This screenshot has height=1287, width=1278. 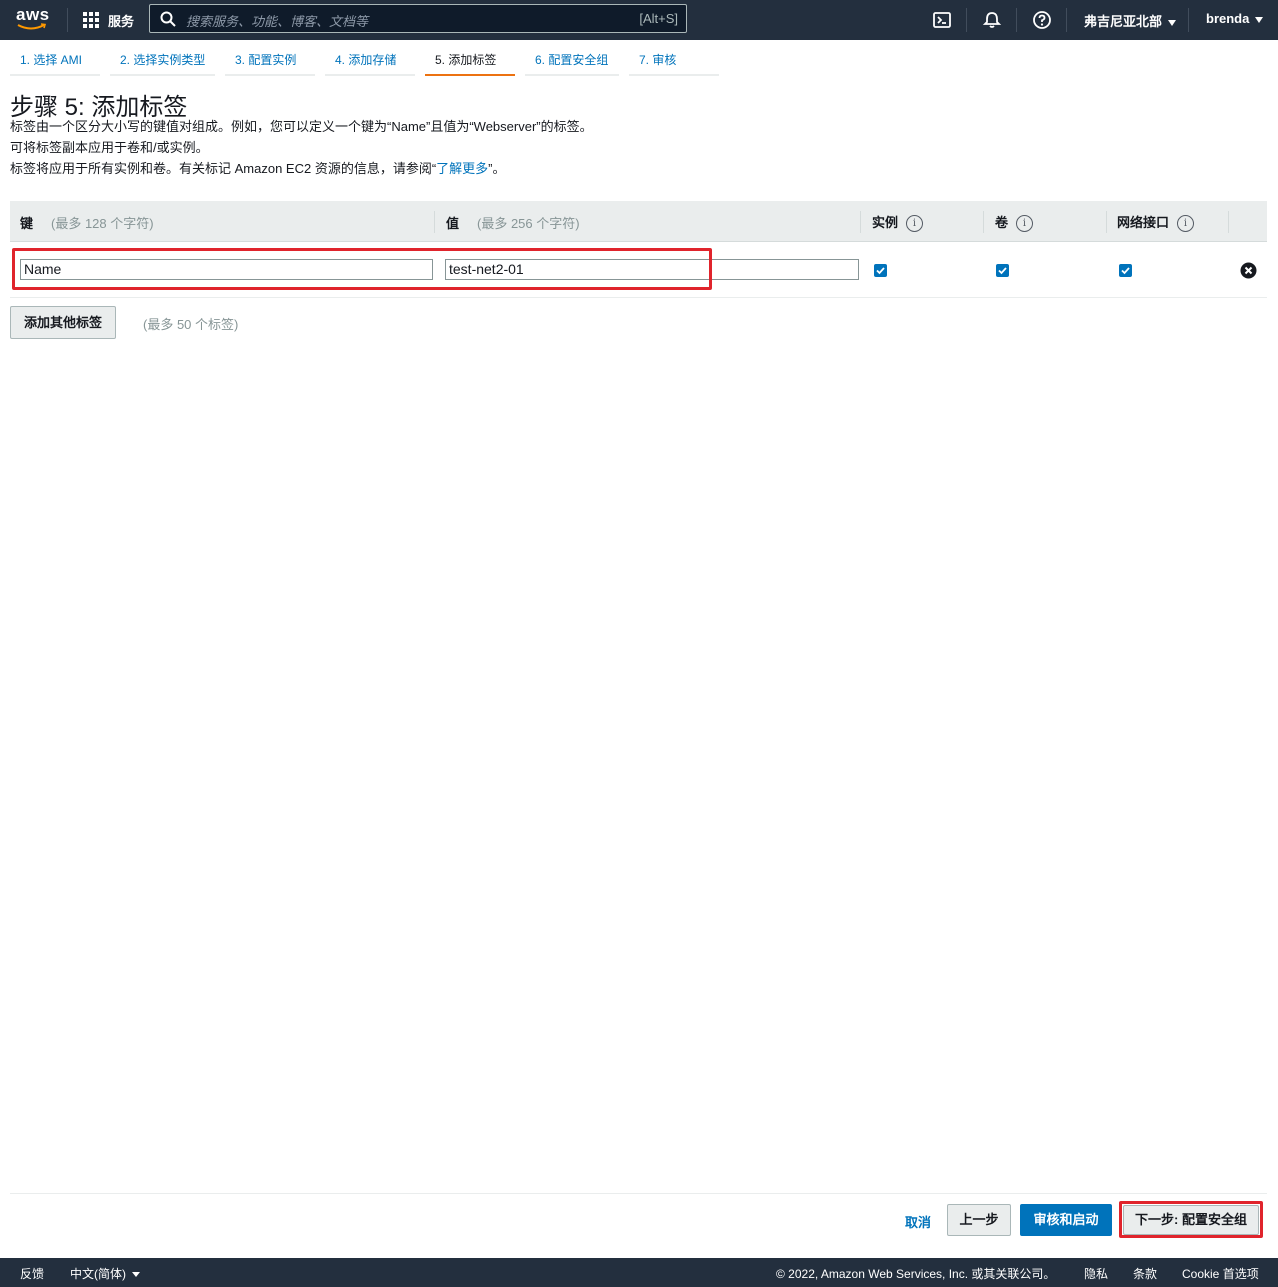 What do you see at coordinates (162, 63) in the screenshot?
I see `step-choose-instance-type: 2. 选择实例类型` at bounding box center [162, 63].